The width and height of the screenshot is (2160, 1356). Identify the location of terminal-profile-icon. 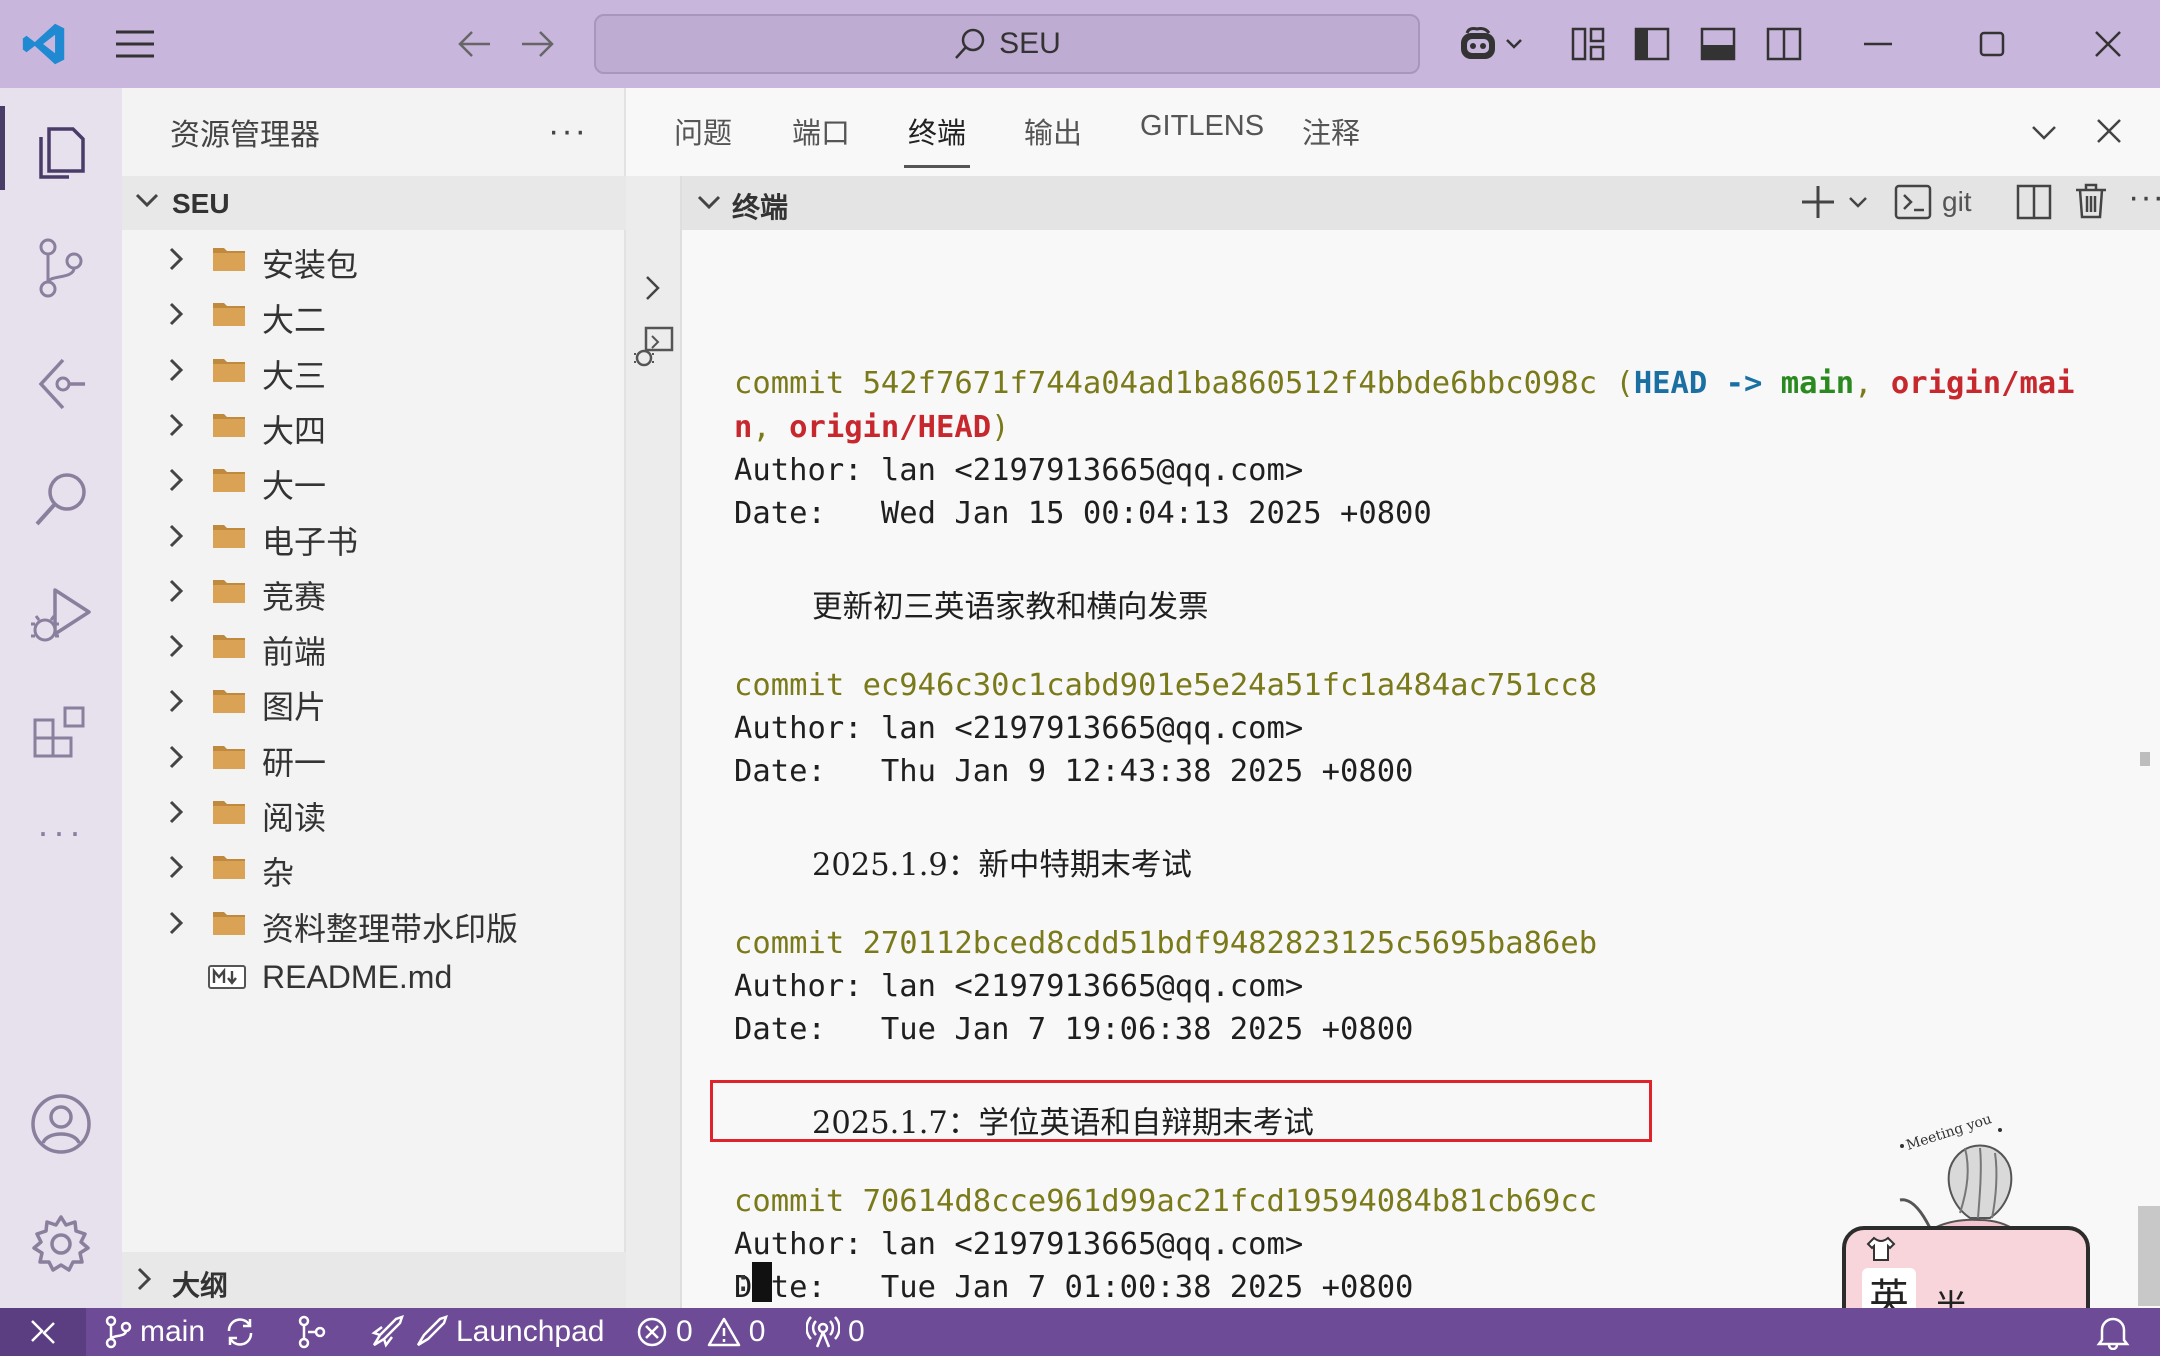
(1913, 202).